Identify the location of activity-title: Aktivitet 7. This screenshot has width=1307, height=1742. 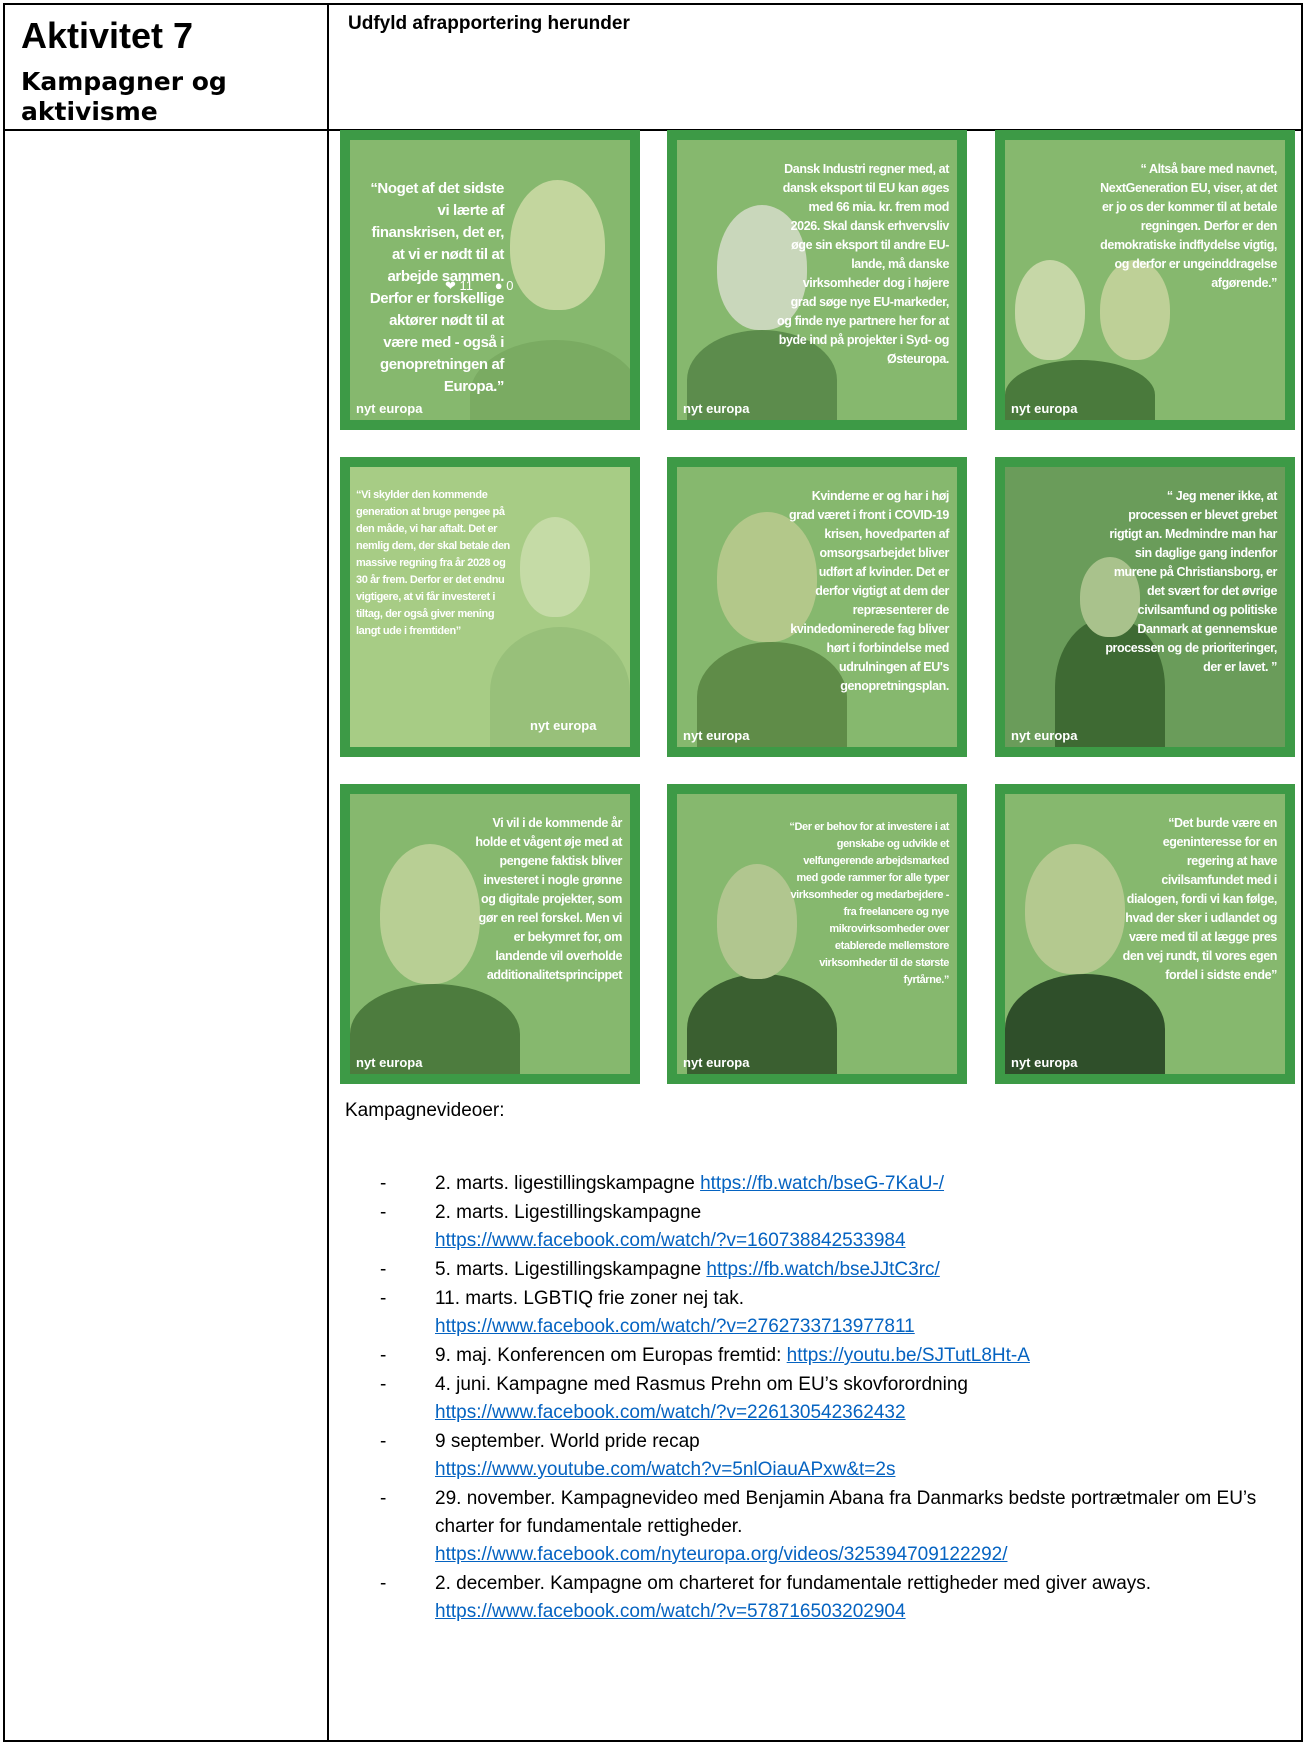
(107, 35).